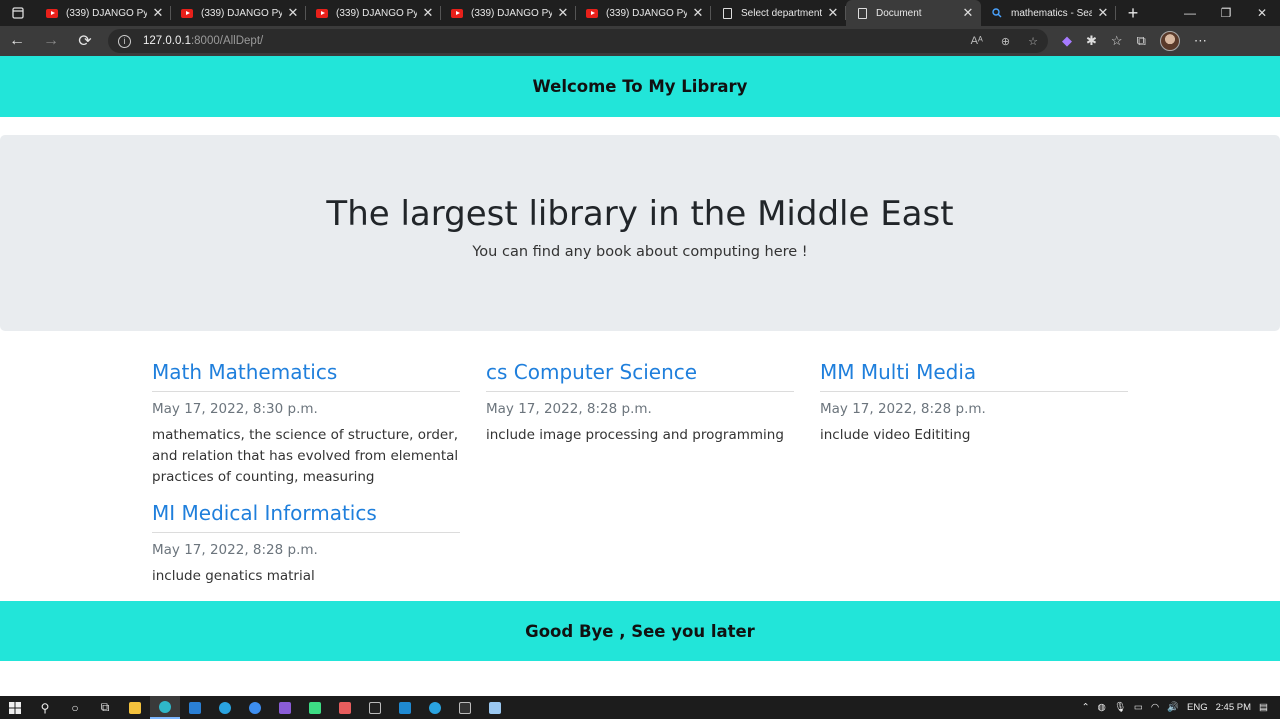  Describe the element at coordinates (640, 707) in the screenshot. I see `windows-taskbar: ⚲ ○ ⧉ ⌃ ◍ 🎙 ▭ ◠ 🔊 ENG 2:45 PM ▤` at that location.